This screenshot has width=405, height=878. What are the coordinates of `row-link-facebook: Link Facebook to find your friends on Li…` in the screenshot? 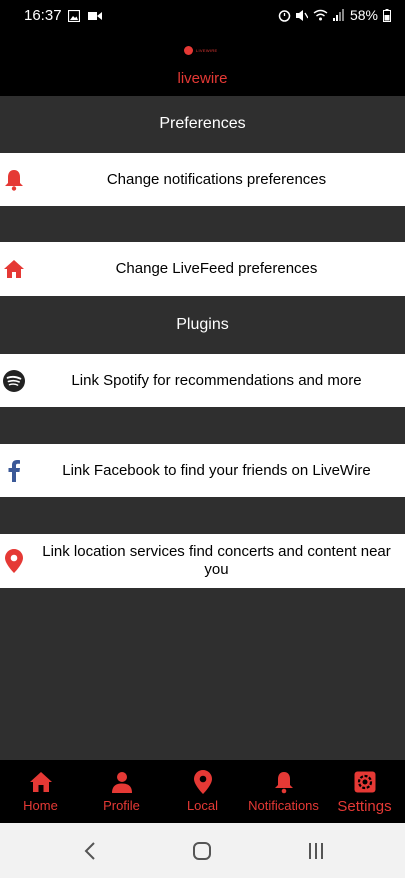 It's located at (202, 470).